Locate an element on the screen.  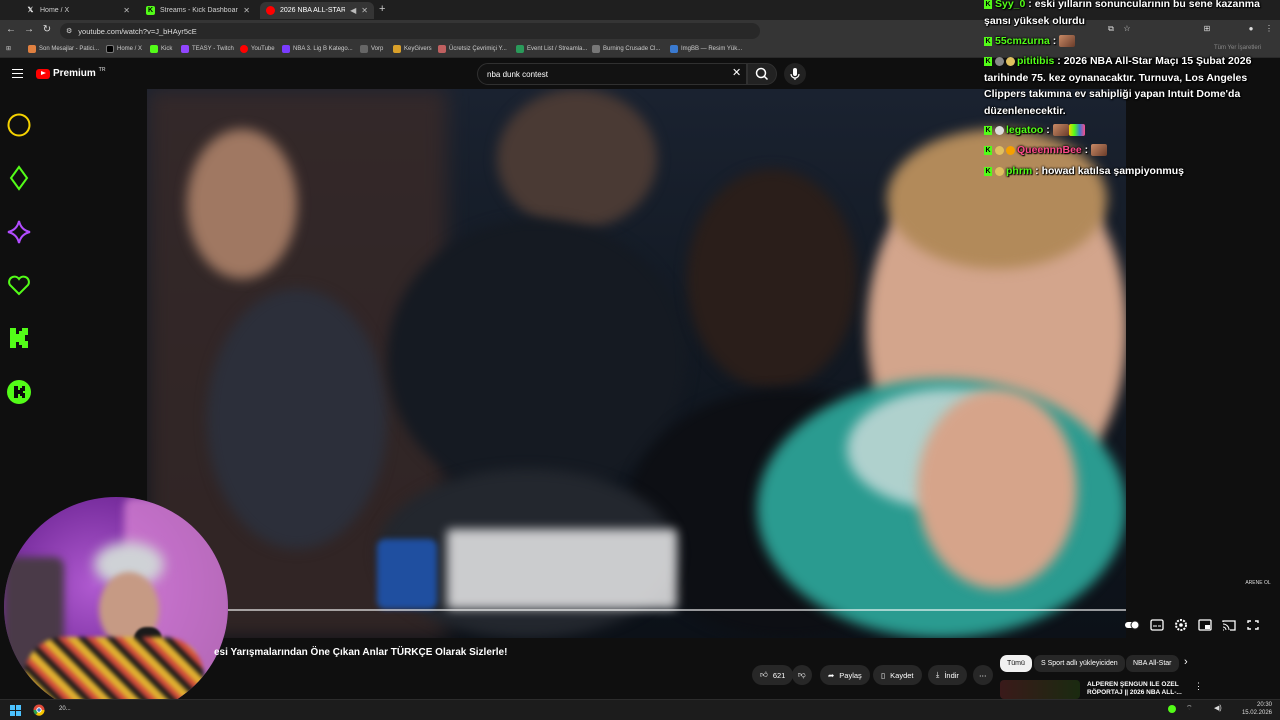
tray-app-icon is located at coordinates (1172, 709).